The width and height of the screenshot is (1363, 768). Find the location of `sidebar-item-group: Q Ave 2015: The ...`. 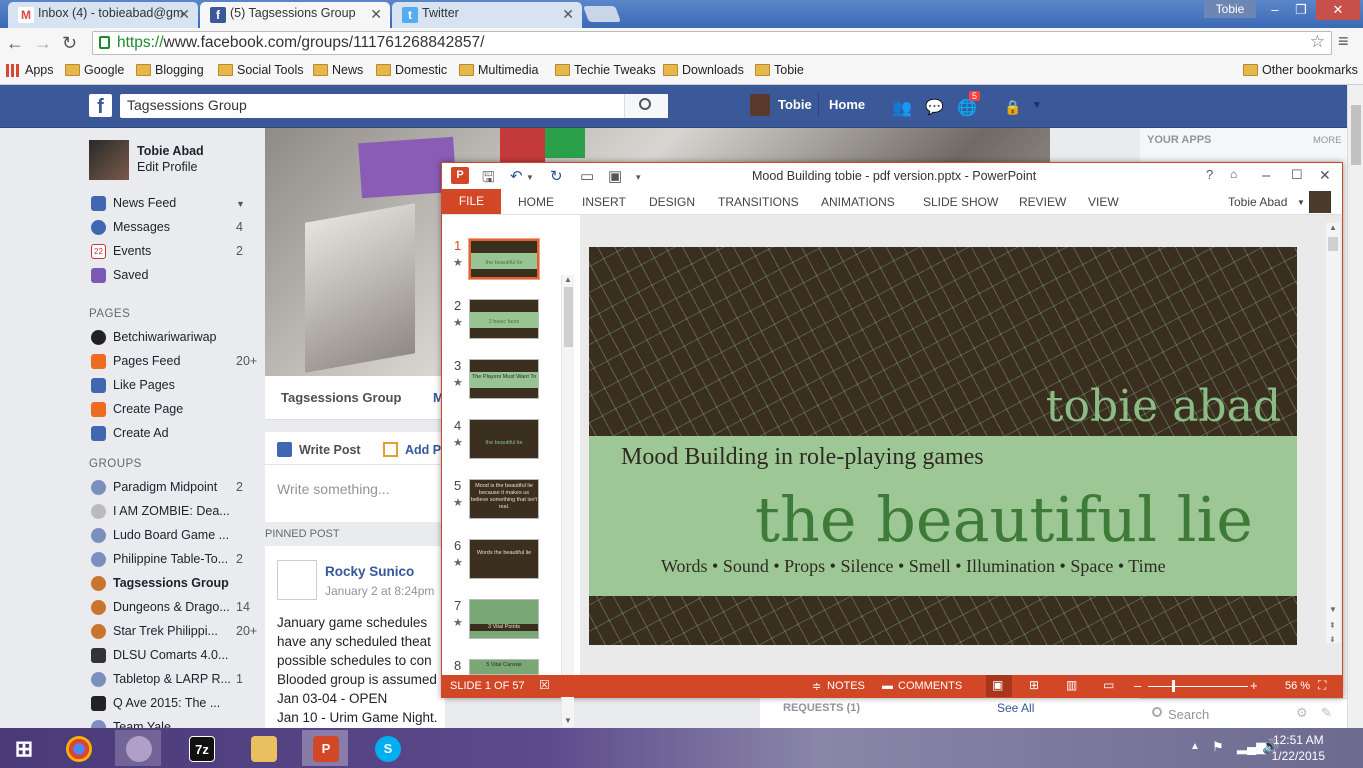

sidebar-item-group: Q Ave 2015: The ... is located at coordinates (155, 703).